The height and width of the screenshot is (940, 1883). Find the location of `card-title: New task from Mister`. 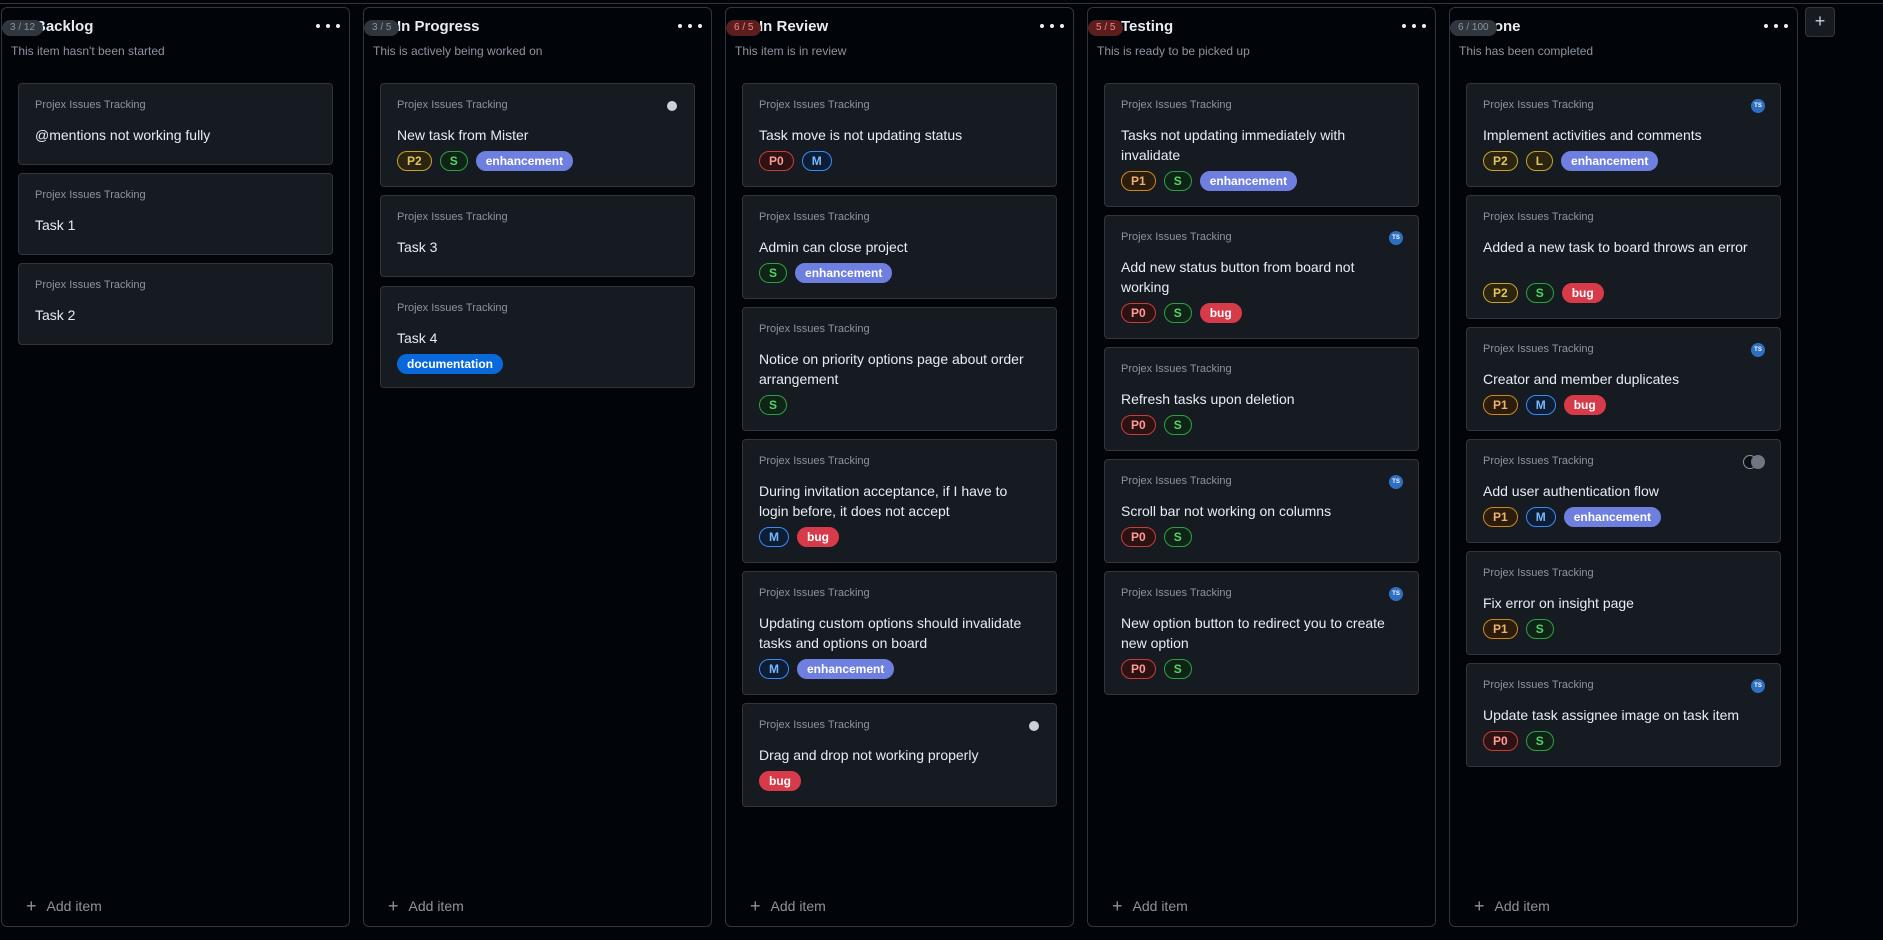

card-title: New task from Mister is located at coordinates (463, 135).